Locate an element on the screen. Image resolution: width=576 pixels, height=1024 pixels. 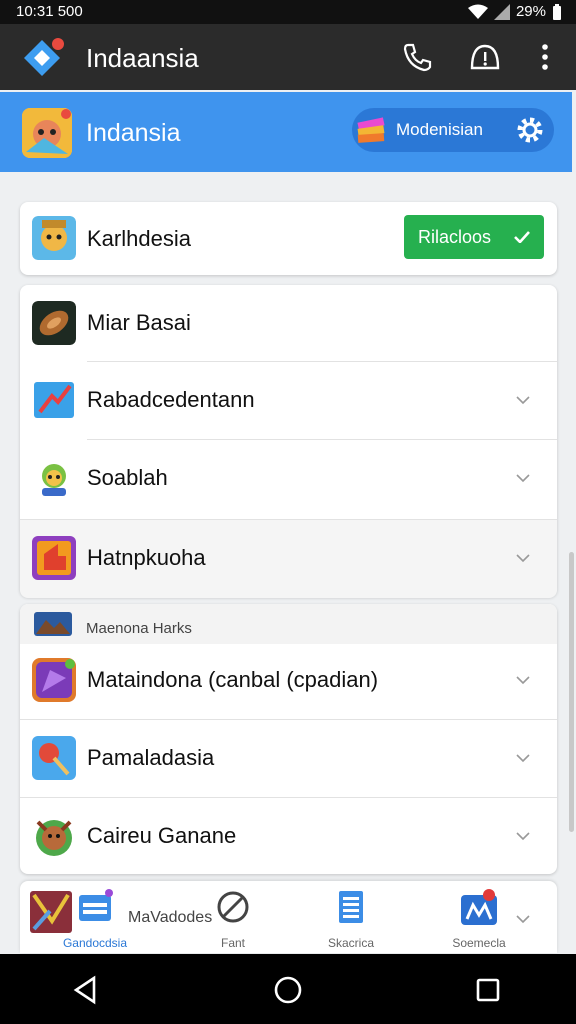
header-app-icon is located at coordinates (47, 133).